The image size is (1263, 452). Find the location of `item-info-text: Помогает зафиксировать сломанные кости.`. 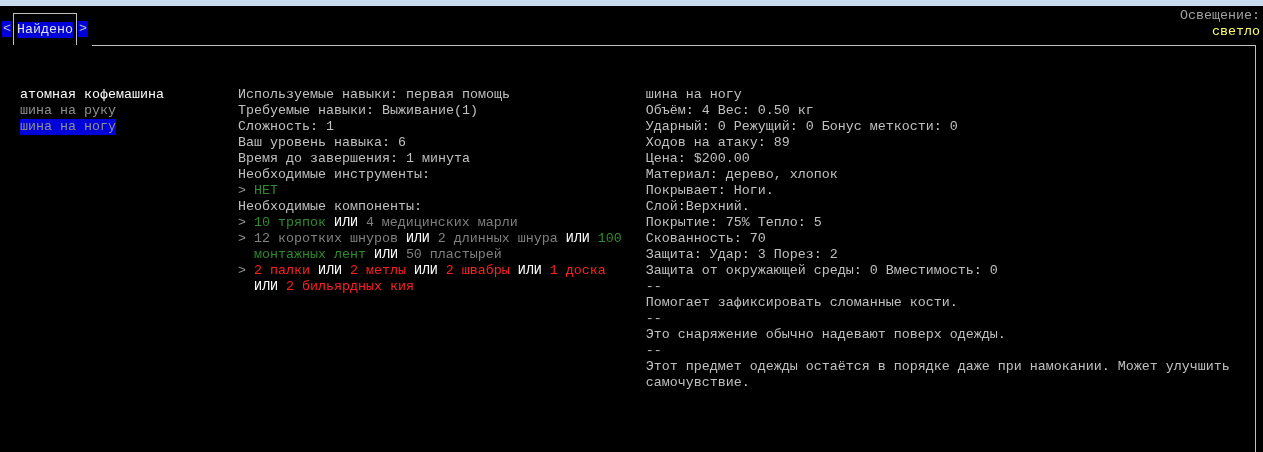

item-info-text: Помогает зафиксировать сломанные кости. is located at coordinates (801, 303).